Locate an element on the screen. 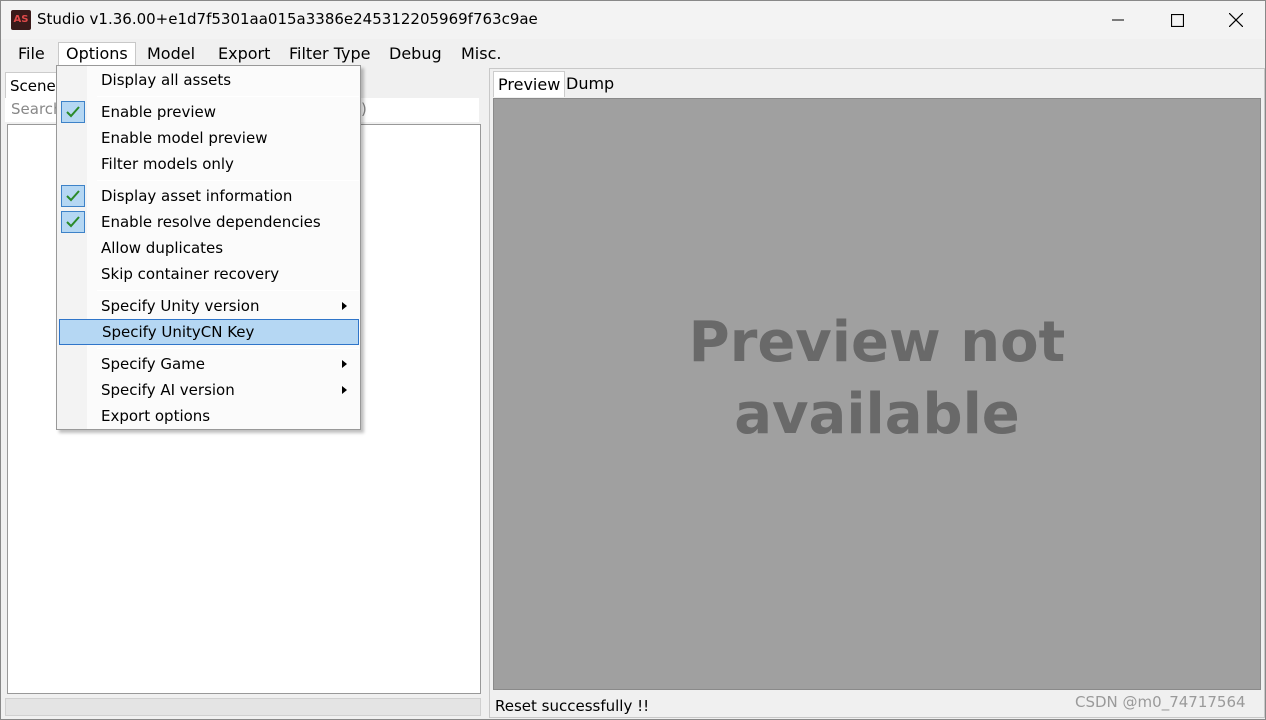 Image resolution: width=1266 pixels, height=720 pixels. menu-item-display-asset-information: Display asset information is located at coordinates (209, 196).